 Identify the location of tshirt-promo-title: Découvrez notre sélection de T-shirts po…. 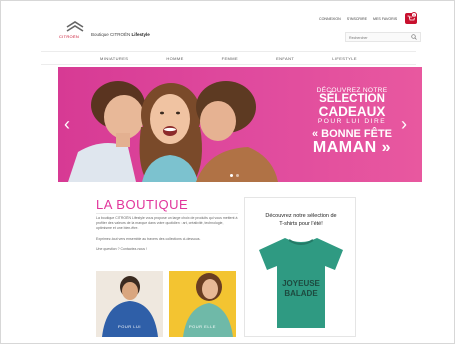
(301, 220).